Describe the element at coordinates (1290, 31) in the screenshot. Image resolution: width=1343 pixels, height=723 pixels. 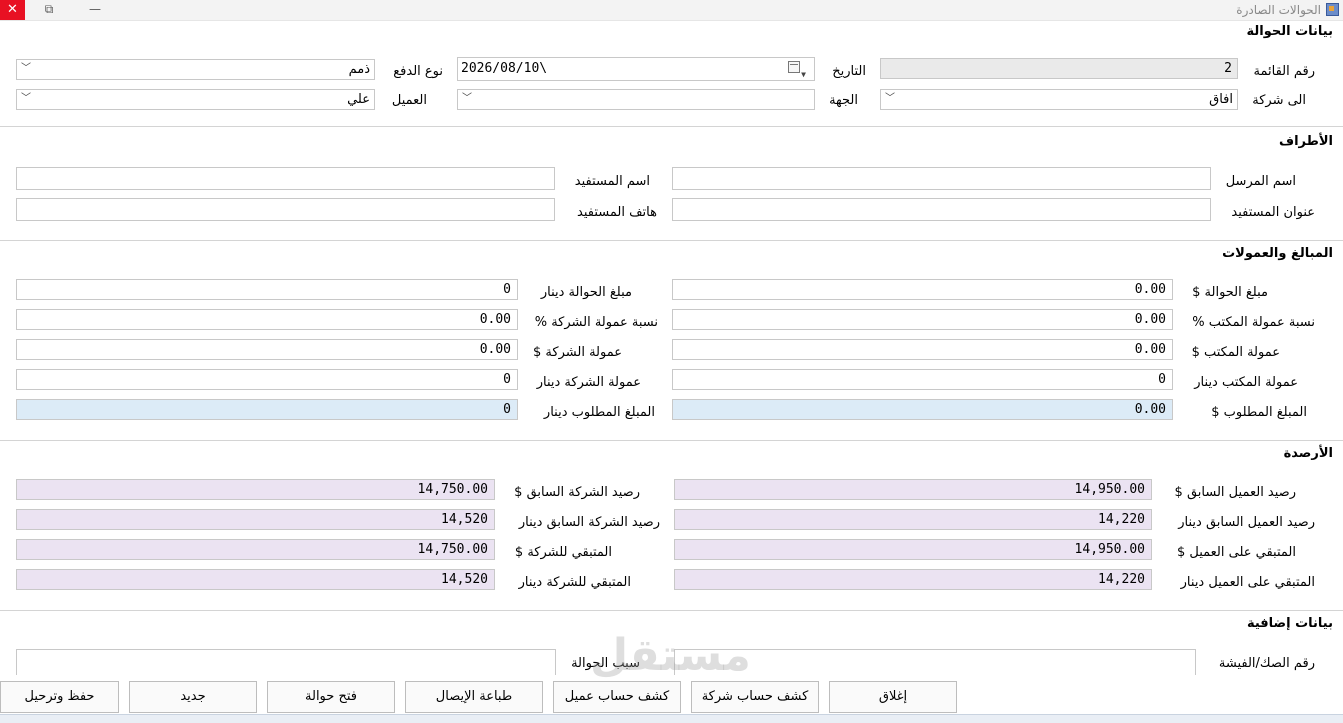
I see `section-title-transfer: بيانات الحوالة` at that location.